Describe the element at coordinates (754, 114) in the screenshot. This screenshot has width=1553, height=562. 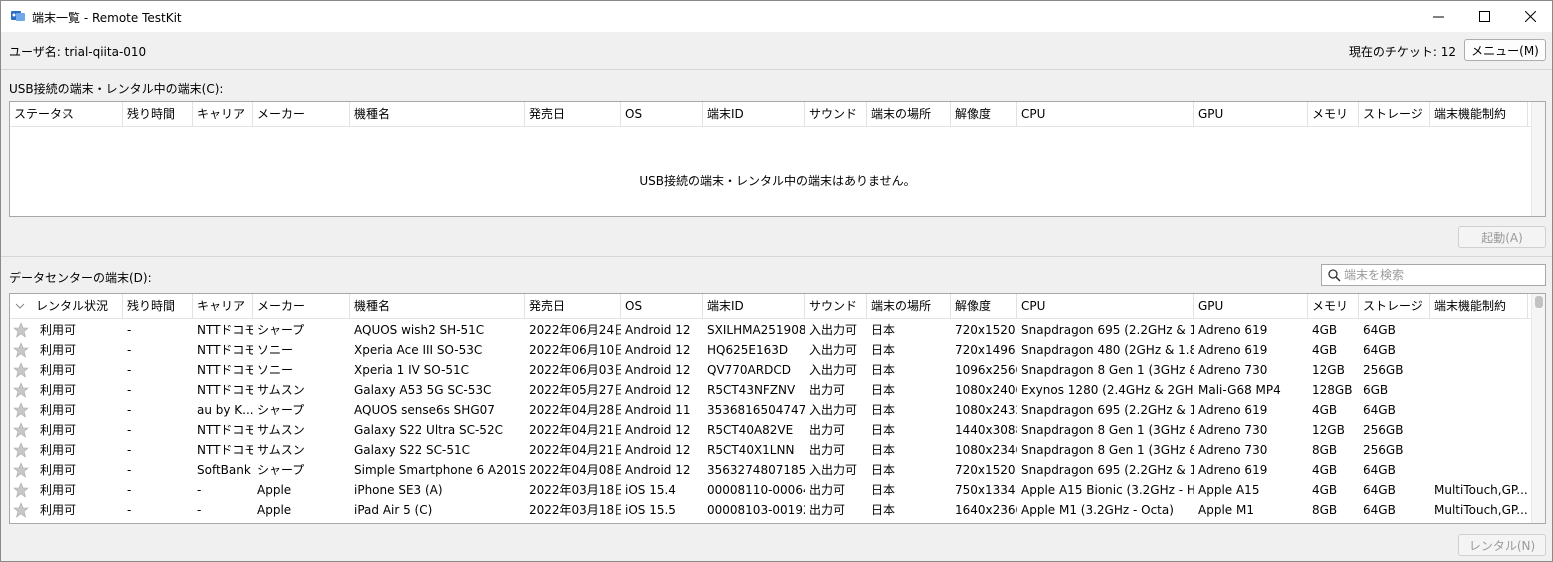
I see `usb-column-header: 端末ID` at that location.